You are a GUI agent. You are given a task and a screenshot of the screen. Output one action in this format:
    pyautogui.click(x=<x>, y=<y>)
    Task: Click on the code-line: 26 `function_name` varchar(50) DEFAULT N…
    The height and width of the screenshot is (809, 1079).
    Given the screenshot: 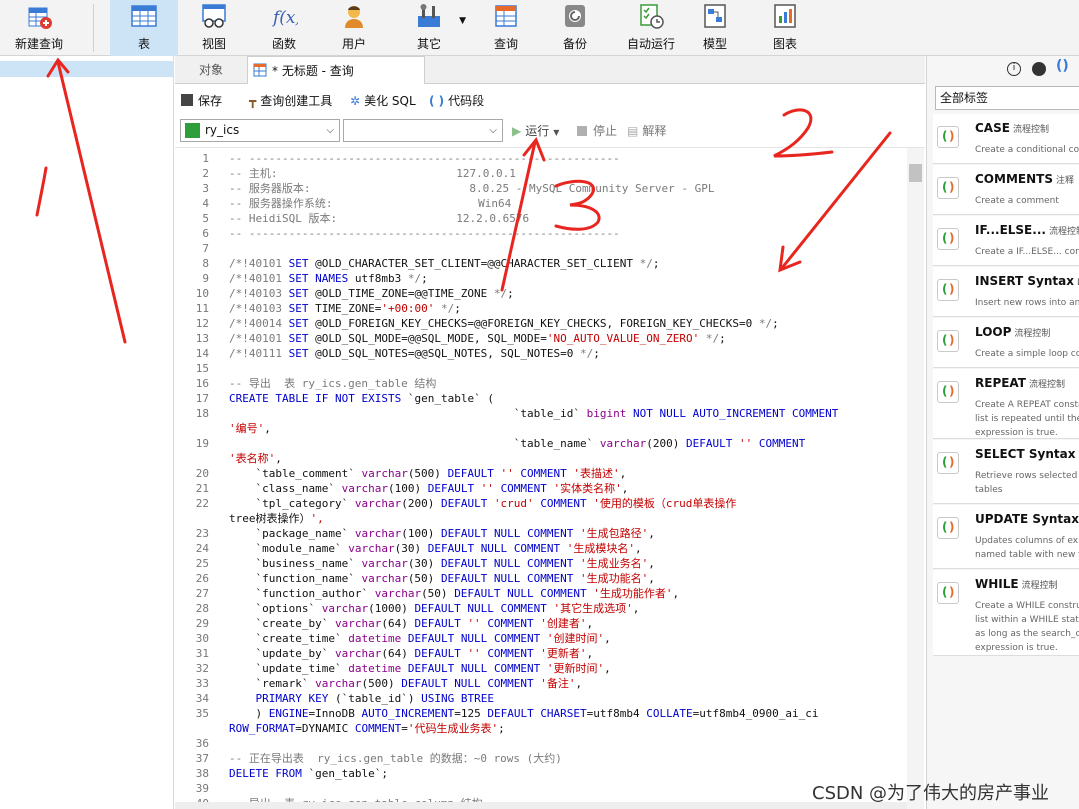 What is the action you would take?
    pyautogui.click(x=542, y=578)
    